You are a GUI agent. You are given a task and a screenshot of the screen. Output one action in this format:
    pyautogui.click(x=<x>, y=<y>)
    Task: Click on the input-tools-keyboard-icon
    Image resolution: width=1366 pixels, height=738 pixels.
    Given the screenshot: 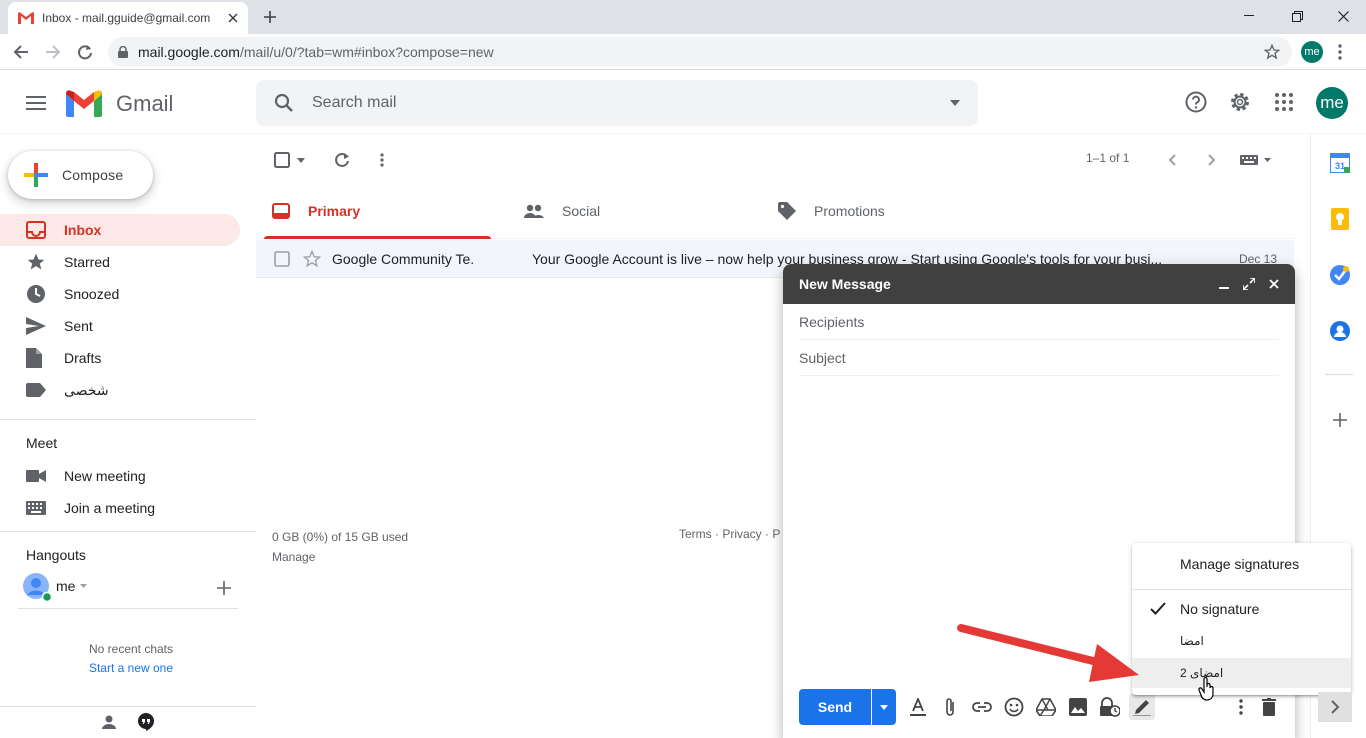 What is the action you would take?
    pyautogui.click(x=1257, y=160)
    